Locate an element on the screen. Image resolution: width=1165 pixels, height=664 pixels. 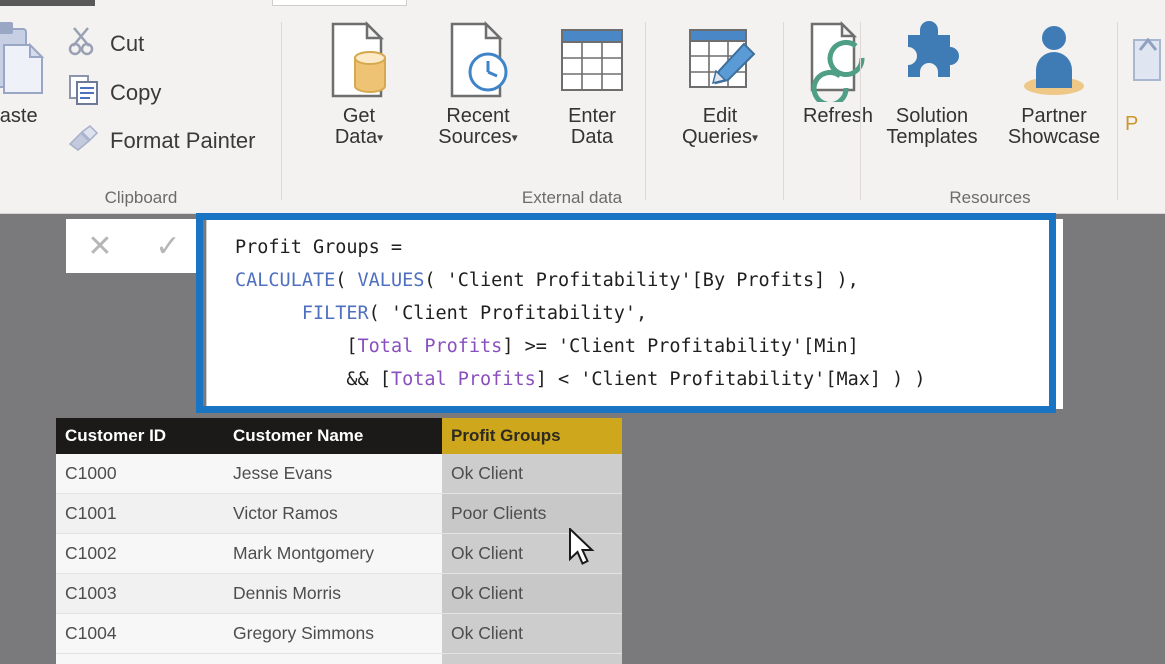
cut-label: Cut is located at coordinates (127, 43).